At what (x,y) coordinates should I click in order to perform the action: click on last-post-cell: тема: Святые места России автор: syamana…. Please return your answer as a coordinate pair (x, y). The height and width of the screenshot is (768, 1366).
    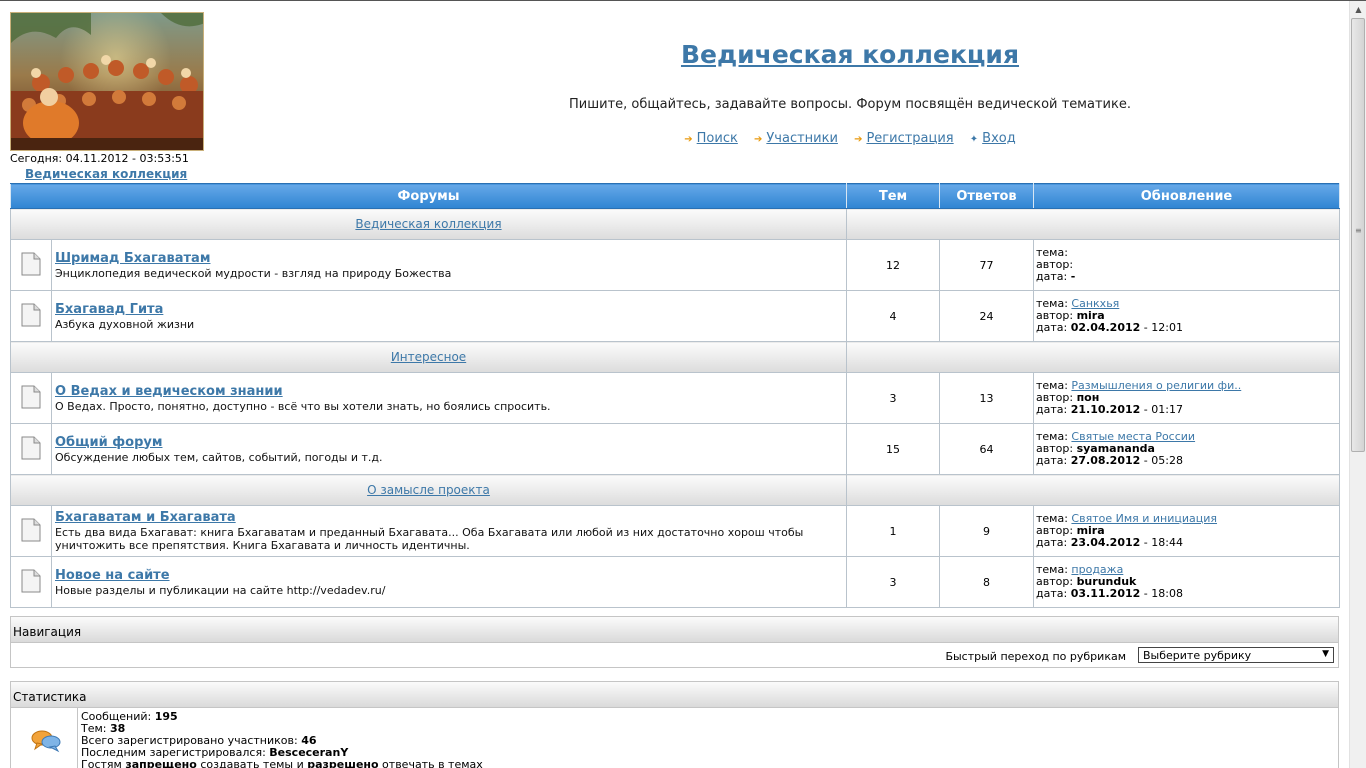
    Looking at the image, I should click on (1186, 449).